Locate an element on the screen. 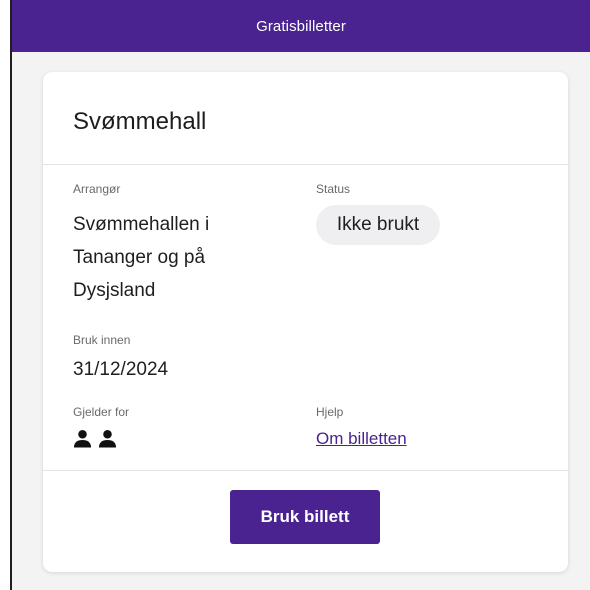  use-ticket-button: Bruk billett is located at coordinates (305, 517).